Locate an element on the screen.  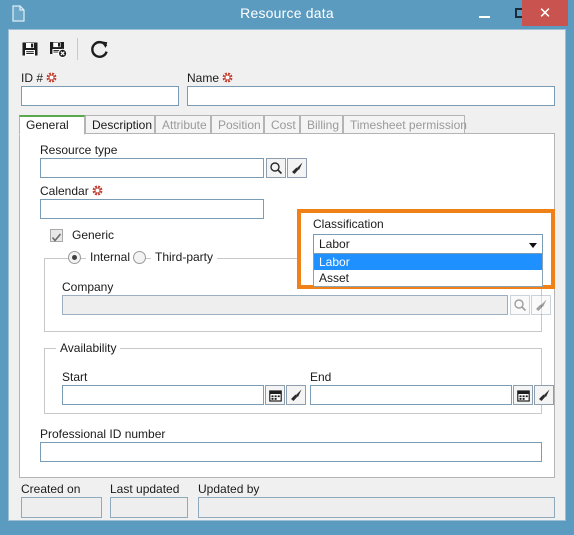
end-calendar-button is located at coordinates (523, 395).